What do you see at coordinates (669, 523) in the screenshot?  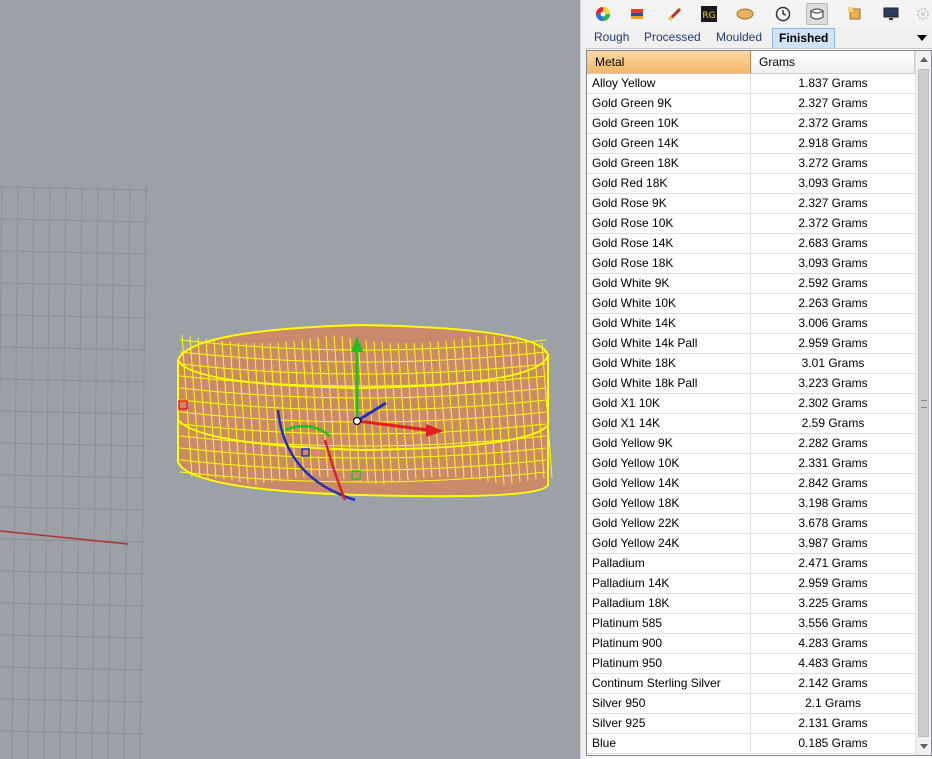 I see `metal-cell: Gold Yellow 22K` at bounding box center [669, 523].